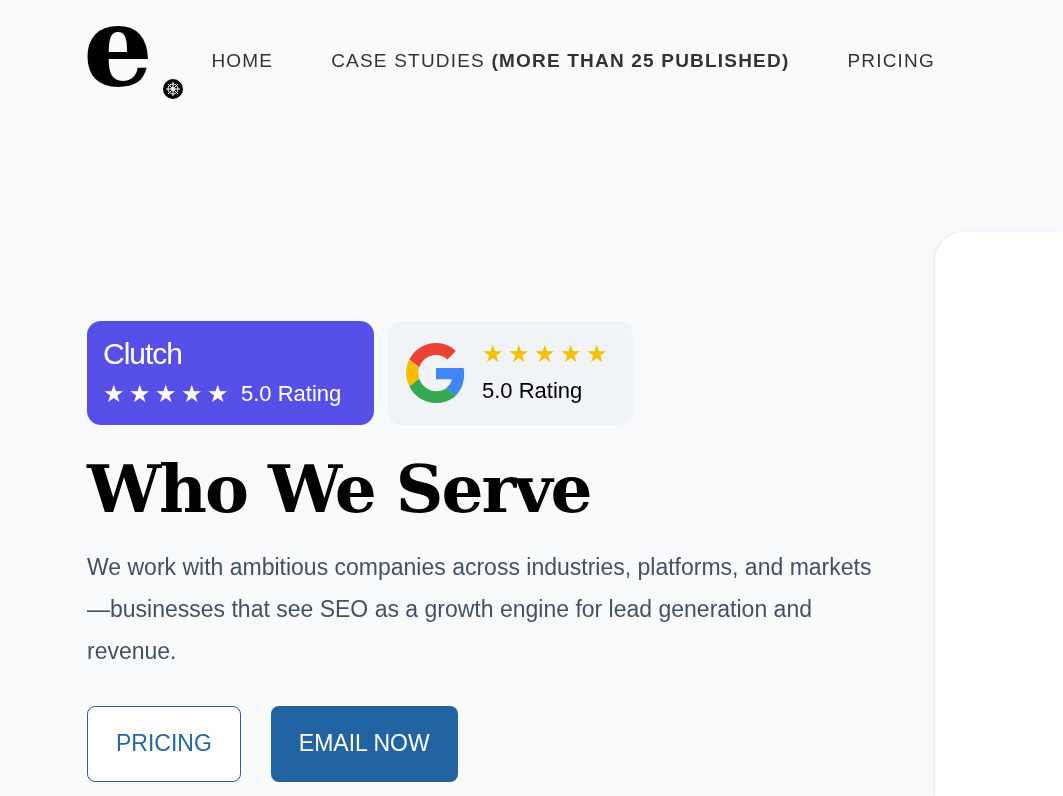  Describe the element at coordinates (173, 89) in the screenshot. I see `wheel-icon` at that location.